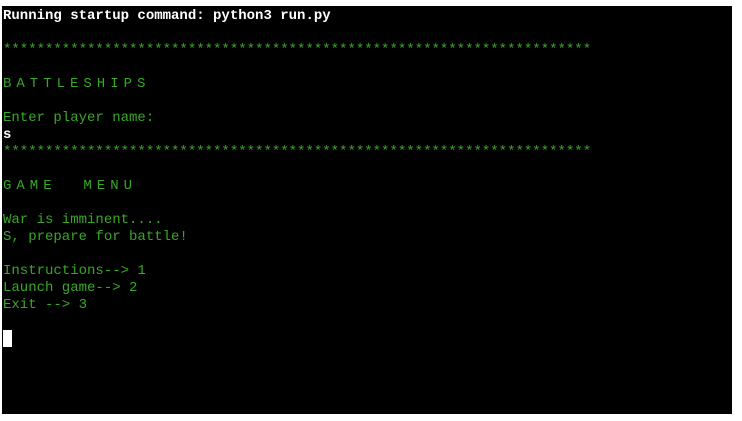  What do you see at coordinates (70, 186) in the screenshot?
I see `menu-title: GAME MENU` at bounding box center [70, 186].